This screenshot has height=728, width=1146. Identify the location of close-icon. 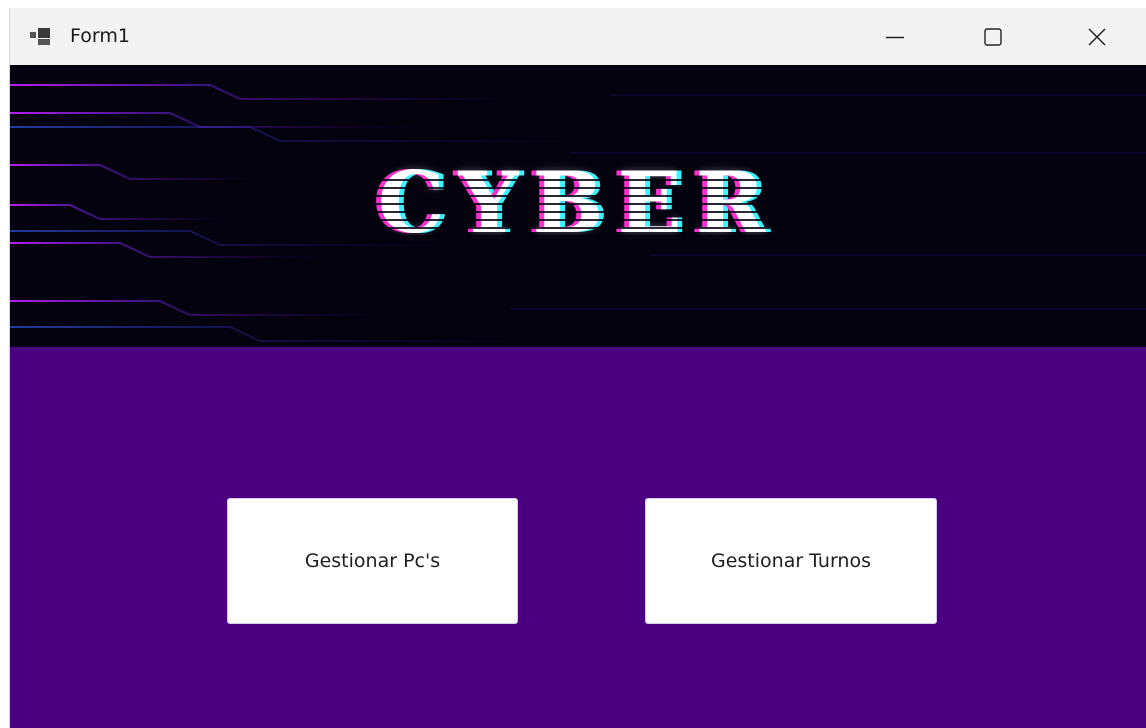
(1097, 37).